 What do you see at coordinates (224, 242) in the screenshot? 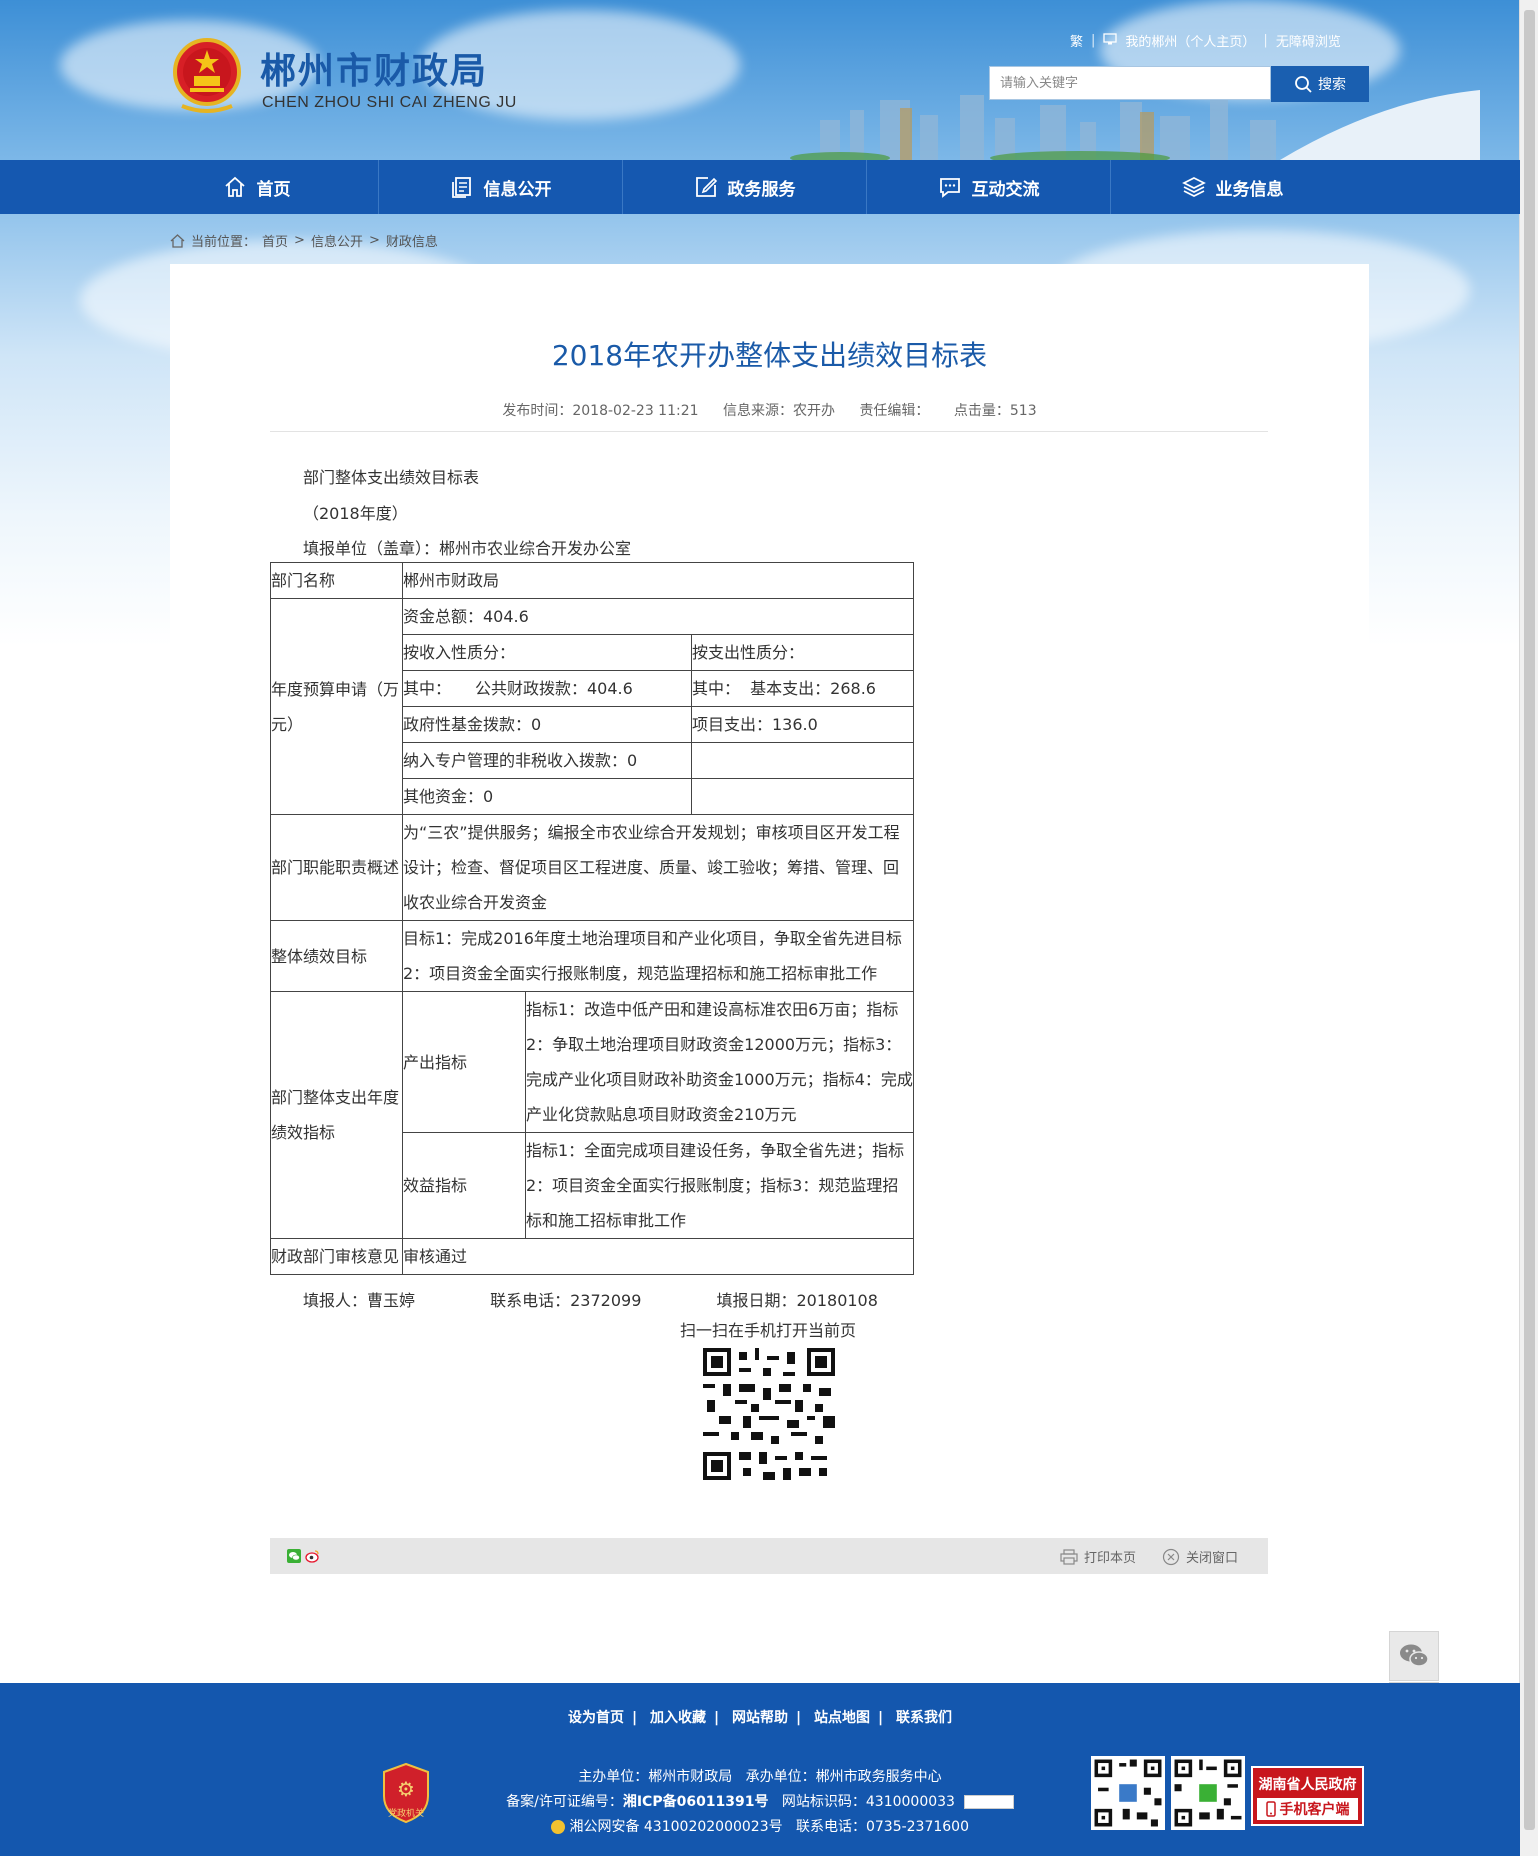
I see `breadcrumb-prefix: 当前位置：` at bounding box center [224, 242].